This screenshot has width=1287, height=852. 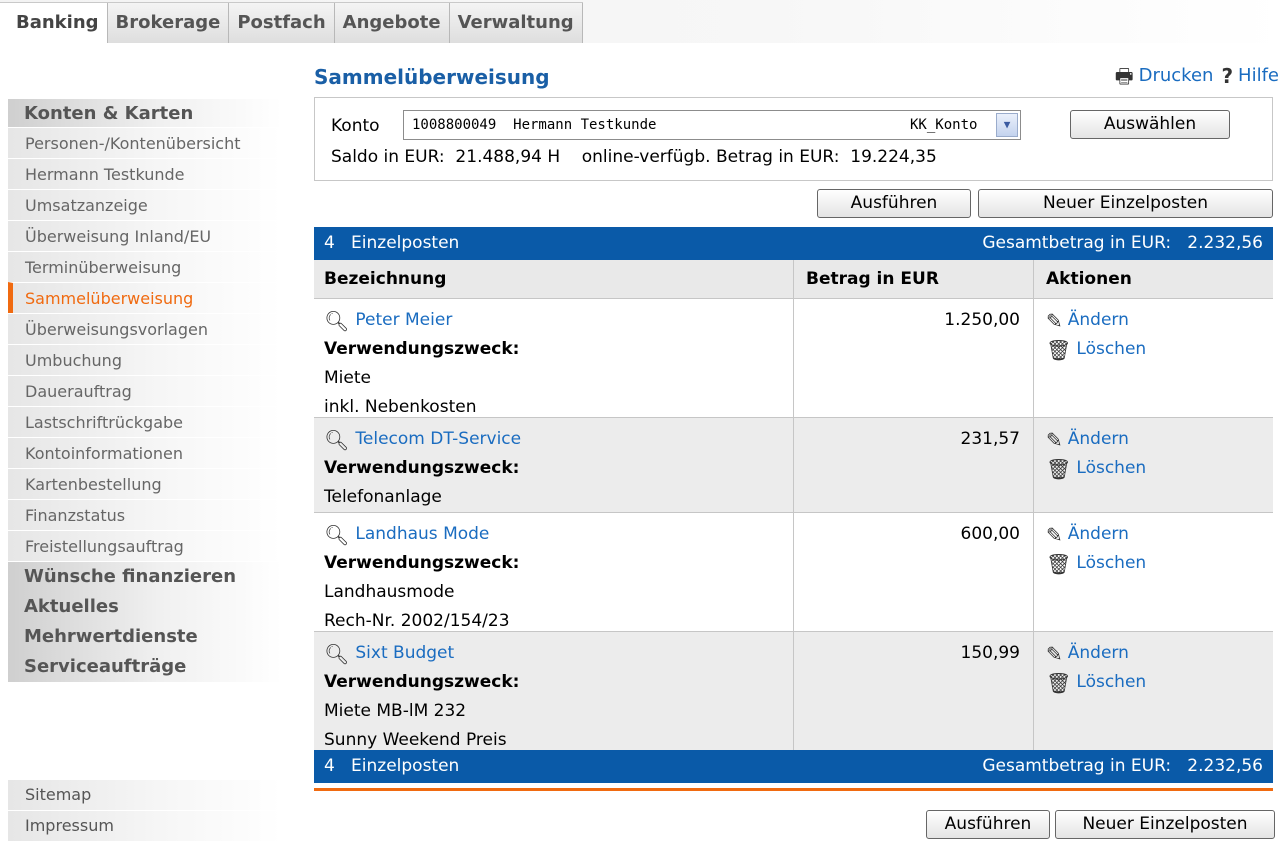 I want to click on recipient-link: Peter Meier, so click(x=403, y=320).